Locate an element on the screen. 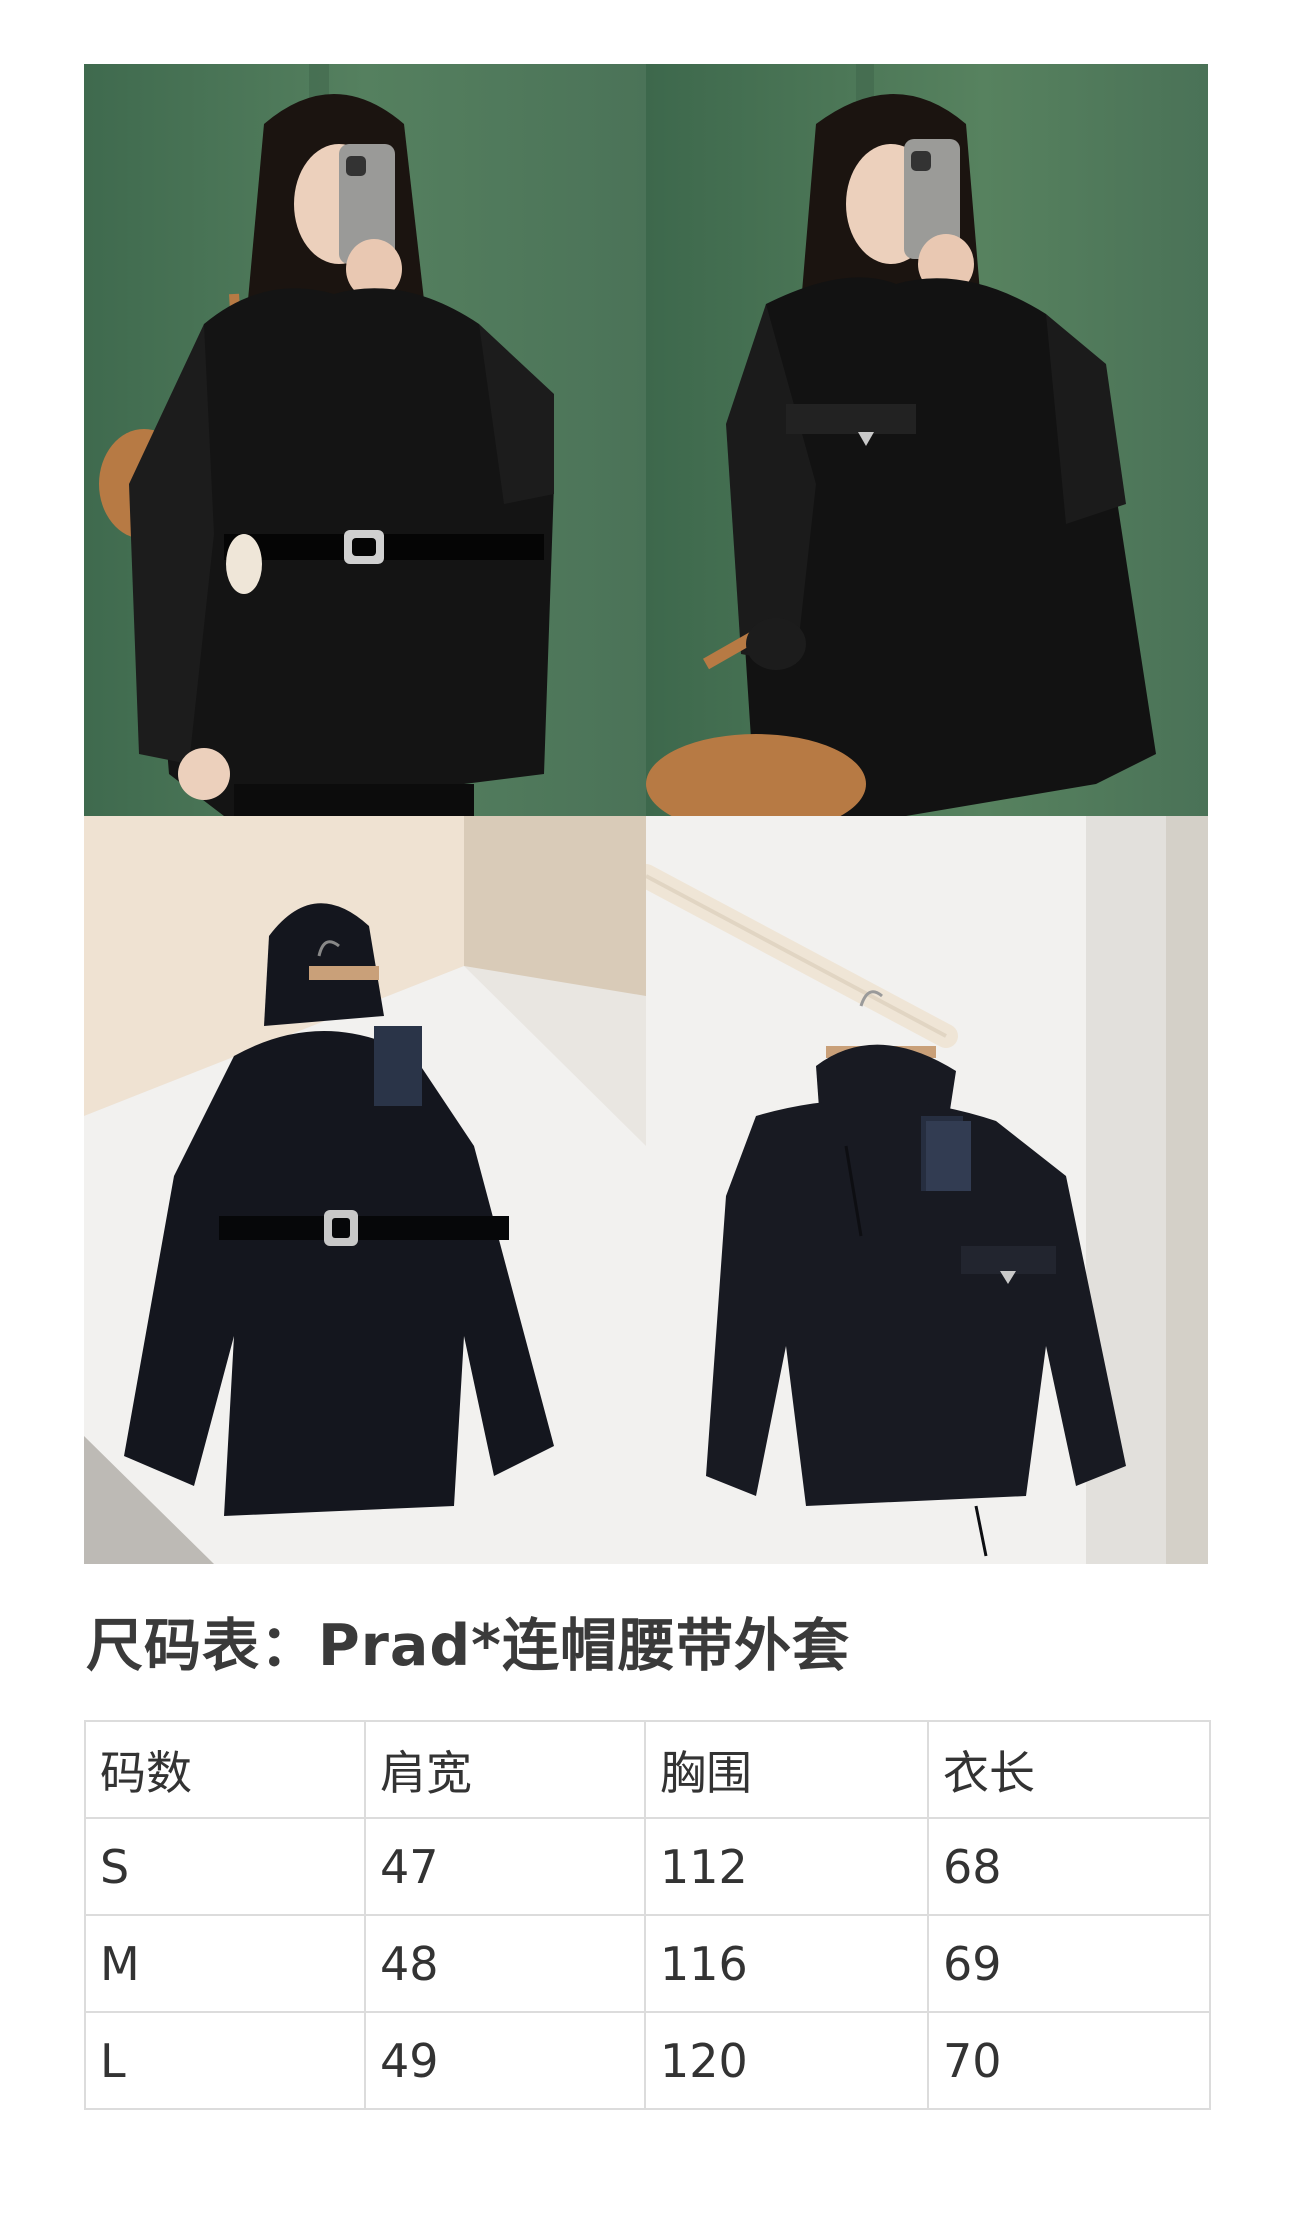 The width and height of the screenshot is (1290, 2235). hanger-hooded-image is located at coordinates (927, 1190).